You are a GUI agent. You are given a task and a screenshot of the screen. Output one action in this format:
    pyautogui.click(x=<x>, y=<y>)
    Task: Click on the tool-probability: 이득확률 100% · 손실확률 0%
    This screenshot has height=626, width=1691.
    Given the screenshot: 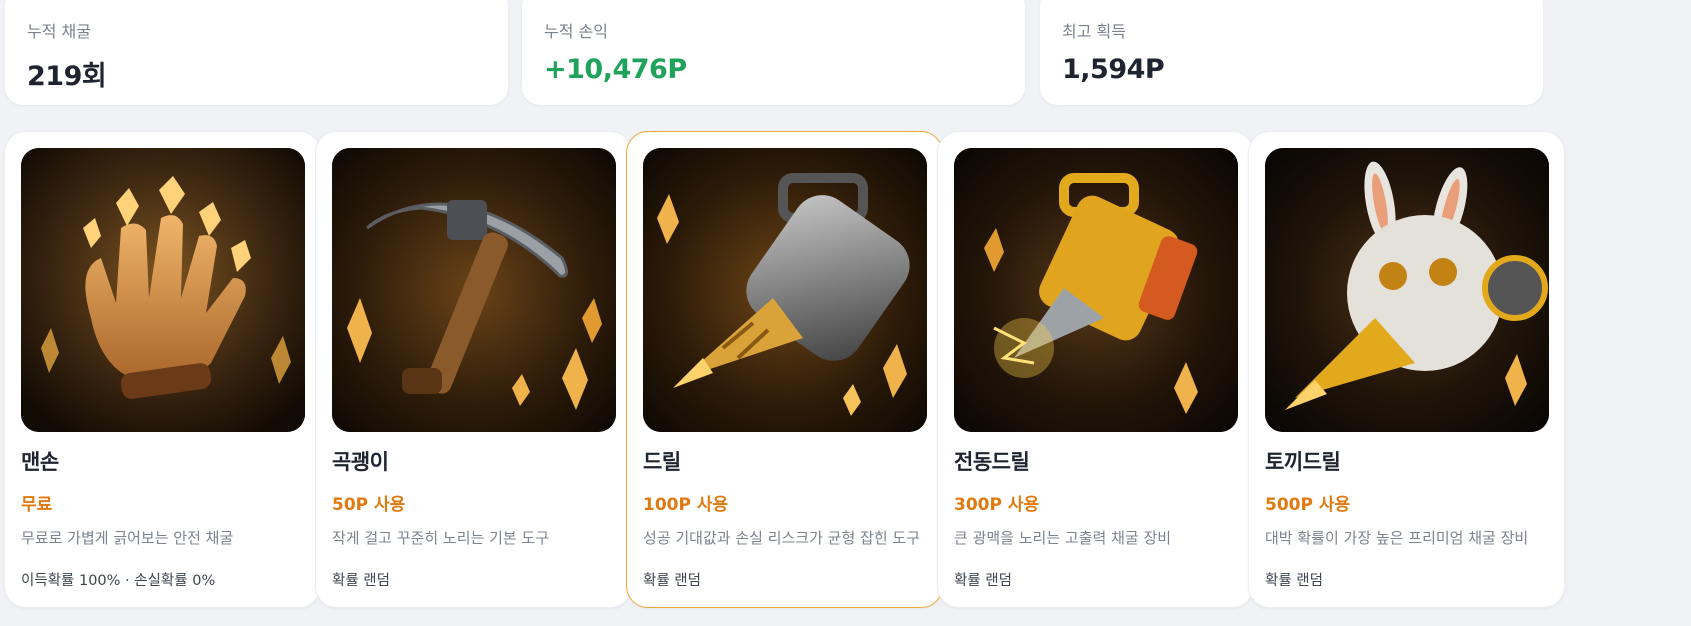 What is the action you would take?
    pyautogui.click(x=118, y=581)
    